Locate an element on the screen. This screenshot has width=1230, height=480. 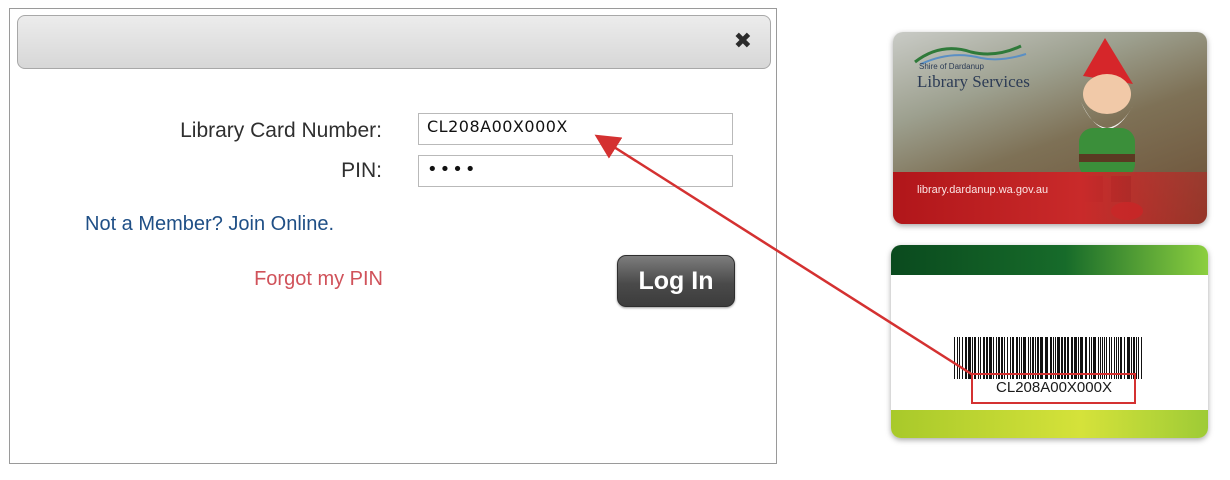
library-card-back: CL208A00X000X is located at coordinates (1049, 341).